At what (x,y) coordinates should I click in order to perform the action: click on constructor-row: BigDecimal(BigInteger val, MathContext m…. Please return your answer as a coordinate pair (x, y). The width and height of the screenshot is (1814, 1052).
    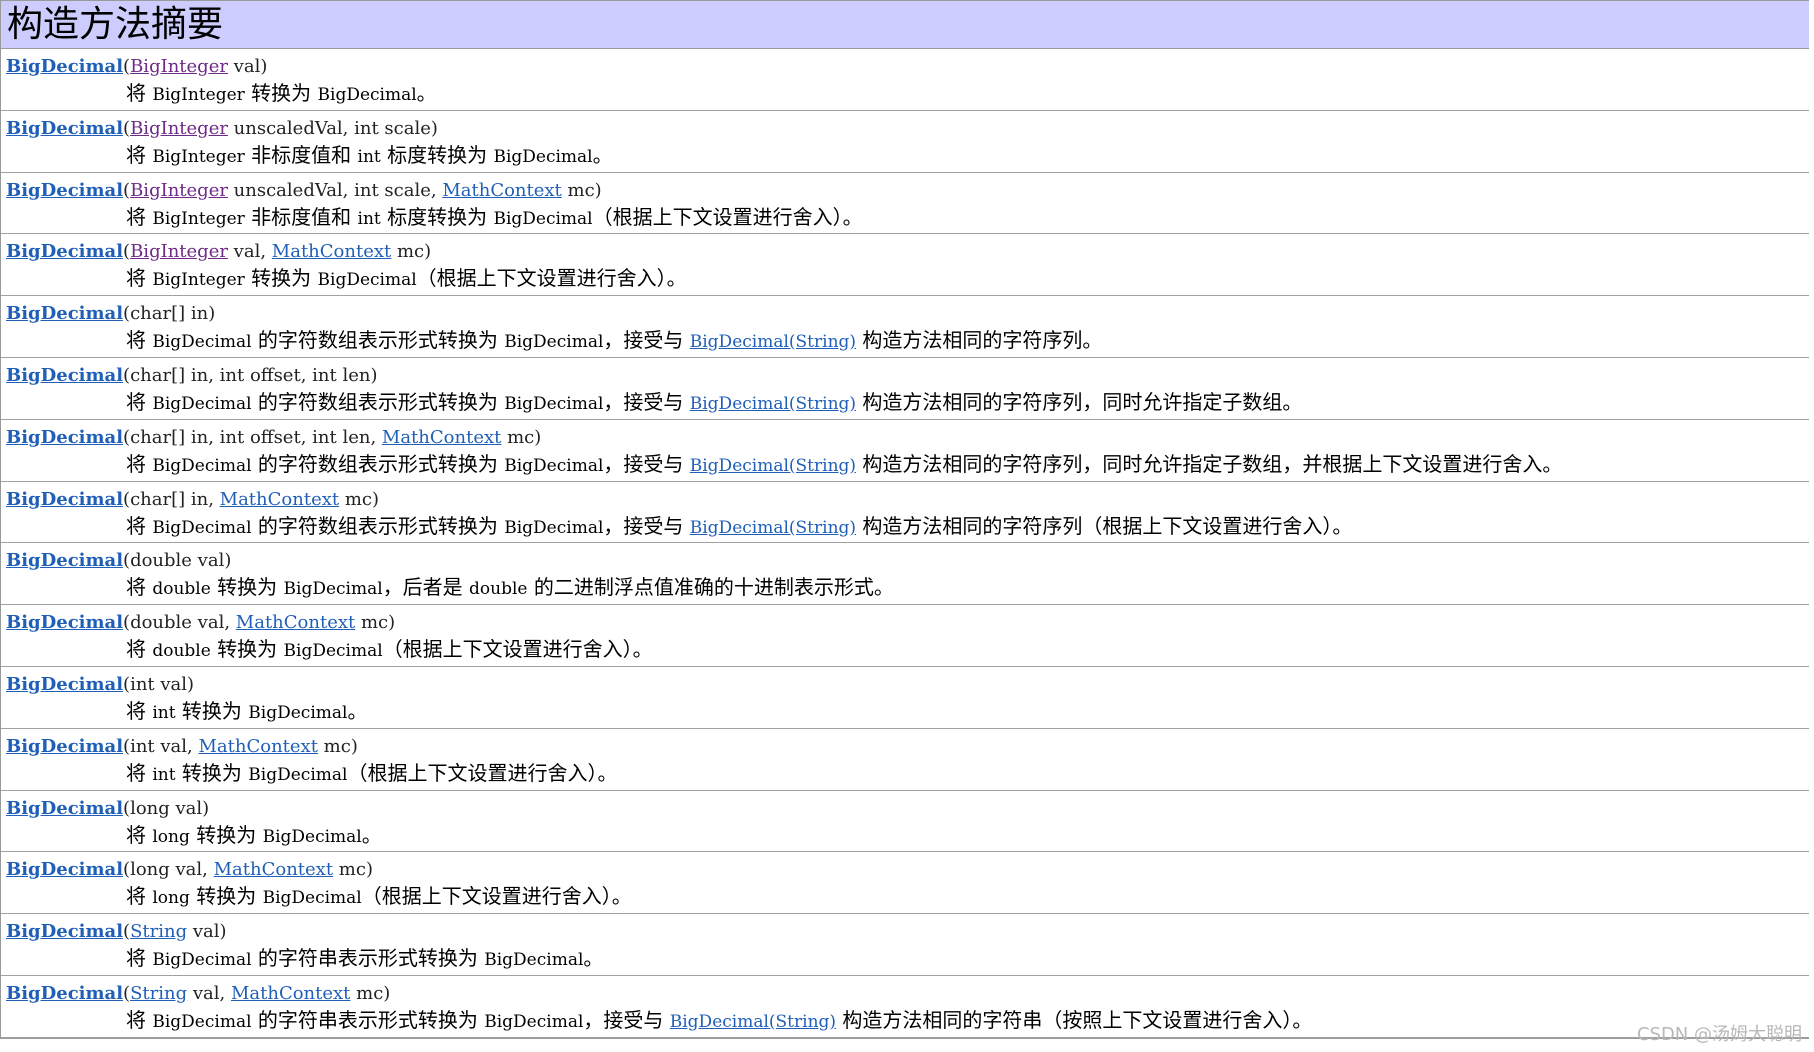
    Looking at the image, I should click on (905, 265).